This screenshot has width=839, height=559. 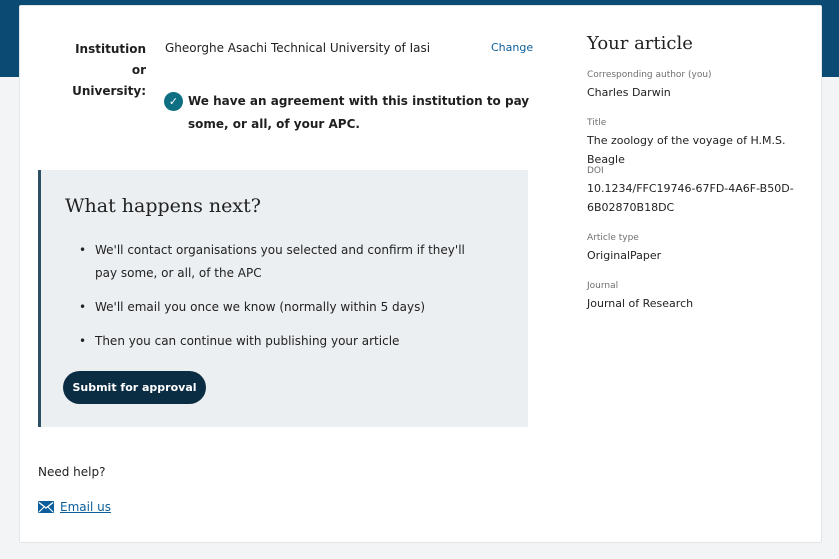 I want to click on submit-for-approval-button: Submit for approval, so click(x=134, y=387).